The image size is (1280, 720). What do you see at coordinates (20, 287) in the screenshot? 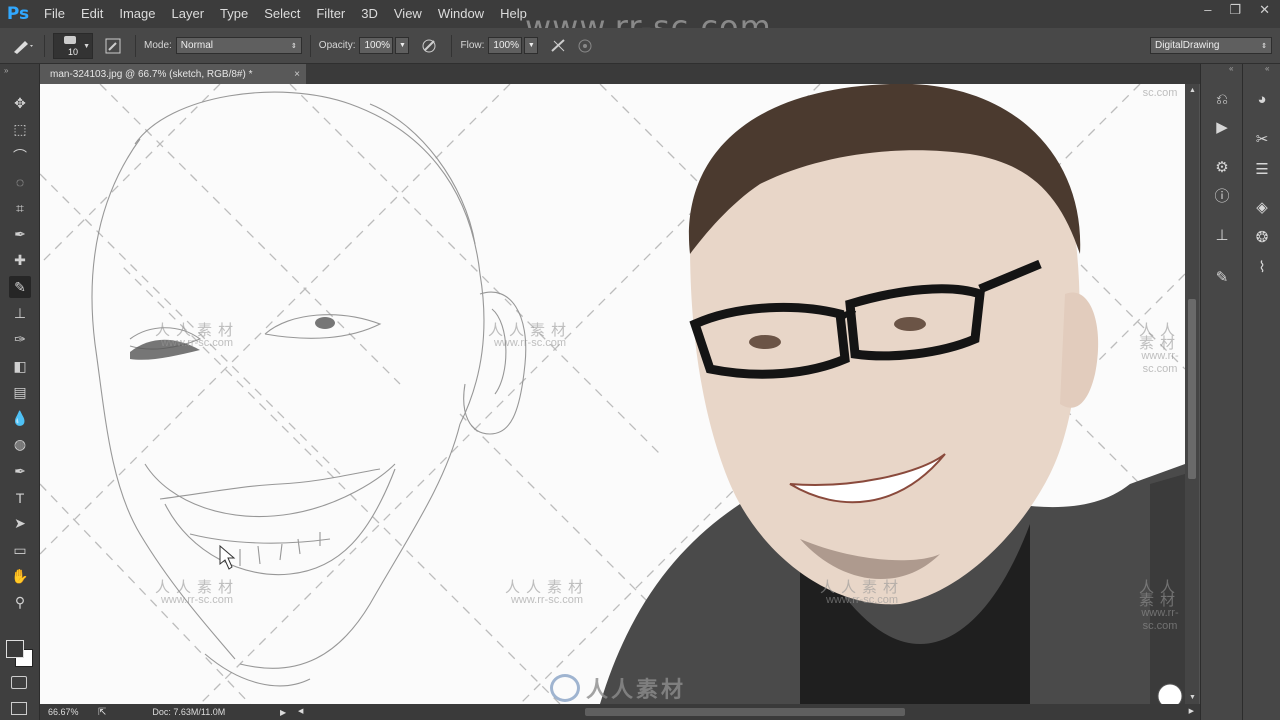
I see `brush-tool-icon: ✎` at bounding box center [20, 287].